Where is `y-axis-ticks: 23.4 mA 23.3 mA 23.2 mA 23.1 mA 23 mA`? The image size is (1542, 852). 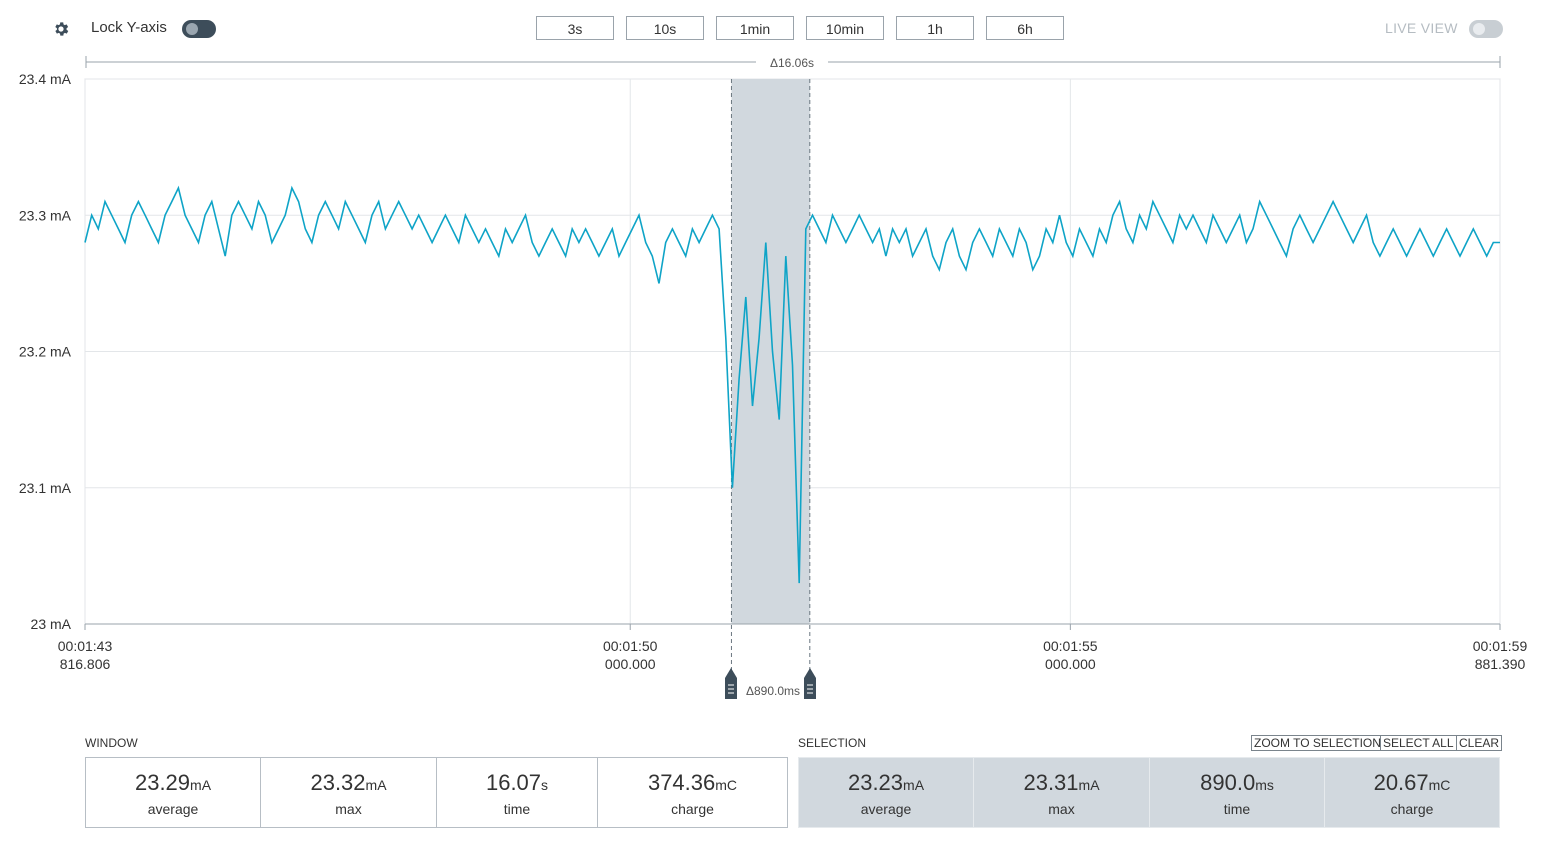 y-axis-ticks: 23.4 mA 23.3 mA 23.2 mA 23.1 mA 23 mA is located at coordinates (45, 351).